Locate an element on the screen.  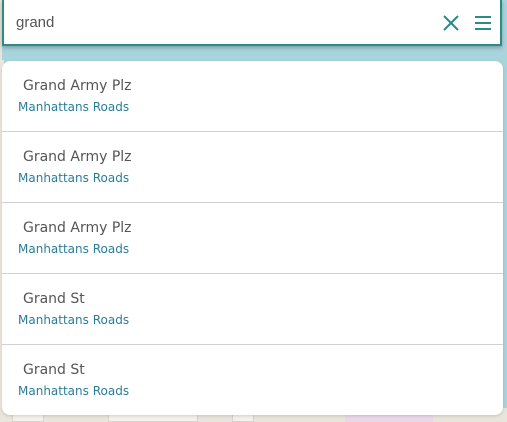
search-bar is located at coordinates (252, 23).